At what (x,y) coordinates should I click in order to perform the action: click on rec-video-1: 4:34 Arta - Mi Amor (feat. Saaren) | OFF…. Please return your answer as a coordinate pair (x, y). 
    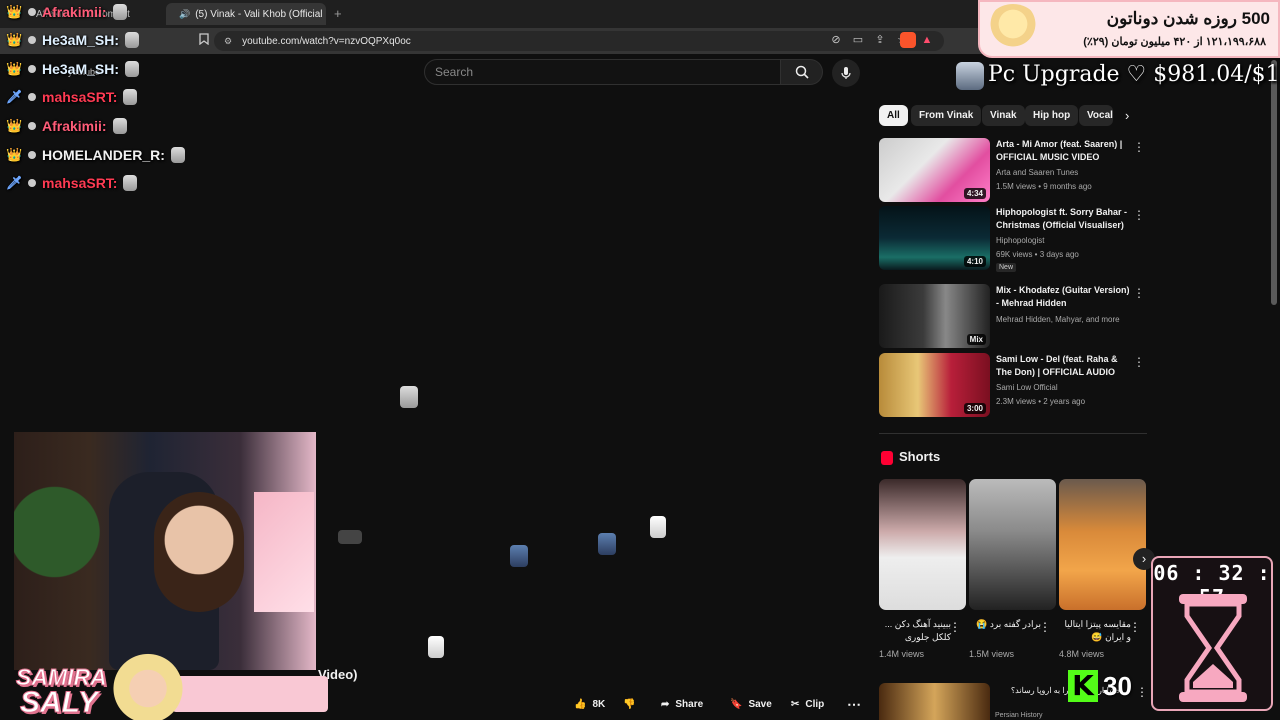
    Looking at the image, I should click on (1013, 170).